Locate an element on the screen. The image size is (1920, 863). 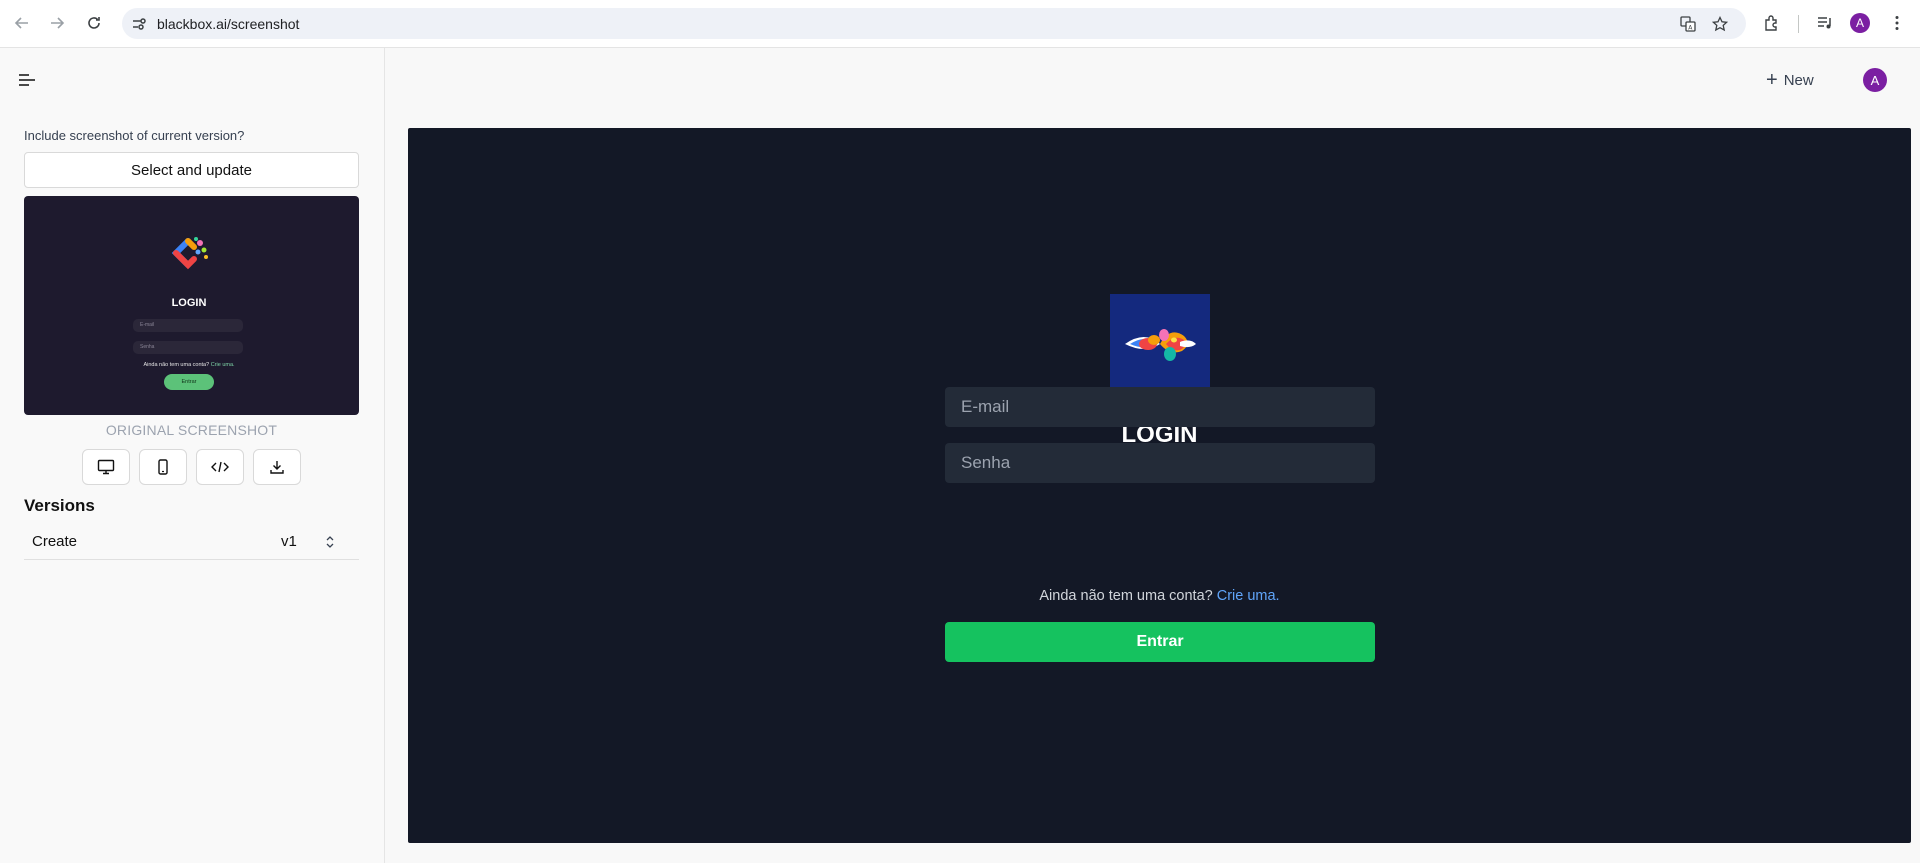
reload-icon is located at coordinates (94, 23).